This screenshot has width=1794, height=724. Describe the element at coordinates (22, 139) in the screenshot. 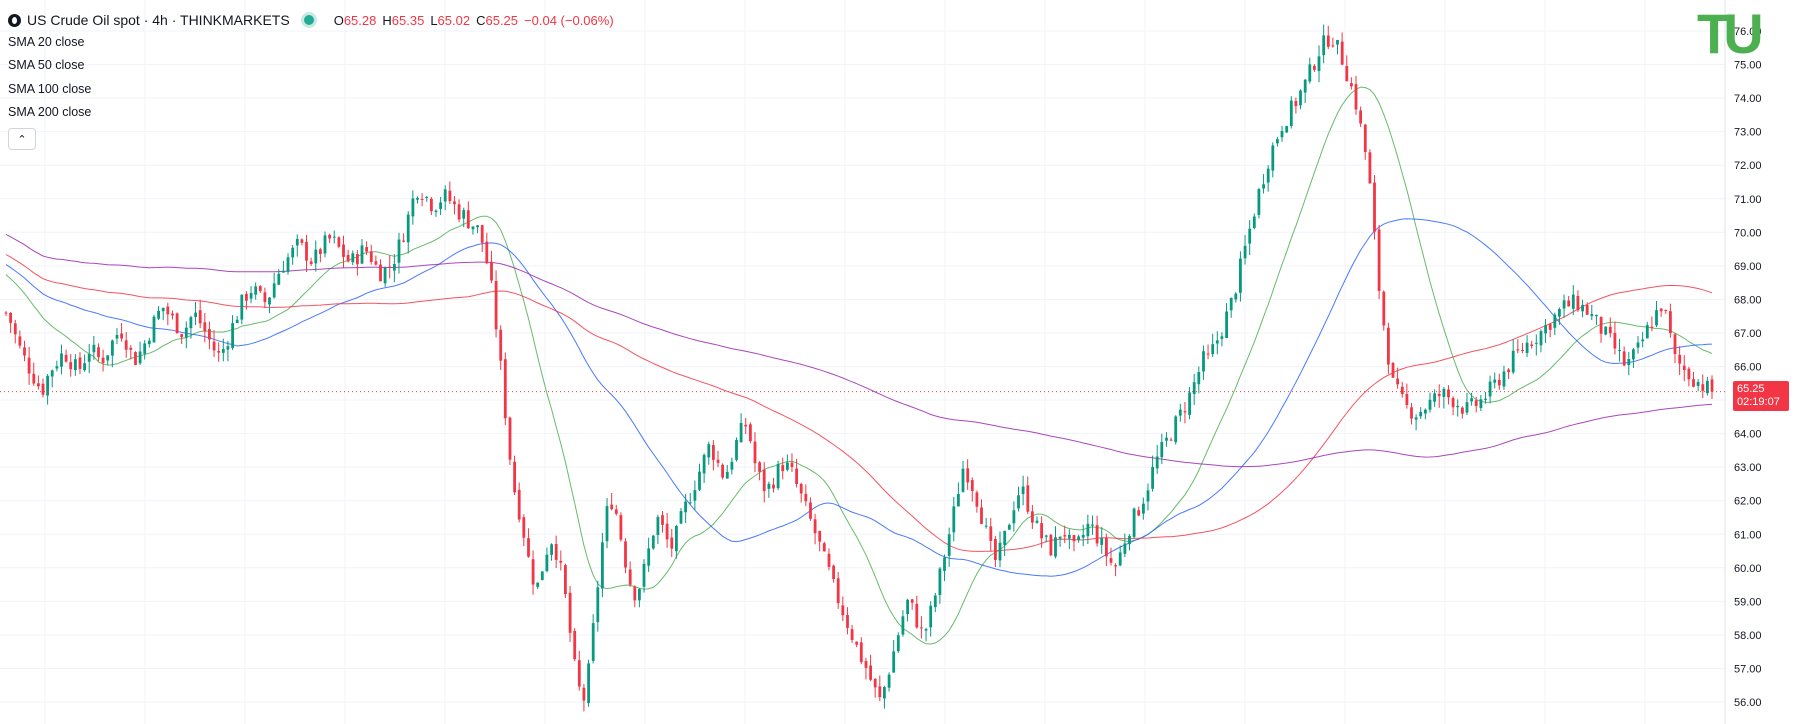

I see `collapse-legend-button: ⌃` at that location.